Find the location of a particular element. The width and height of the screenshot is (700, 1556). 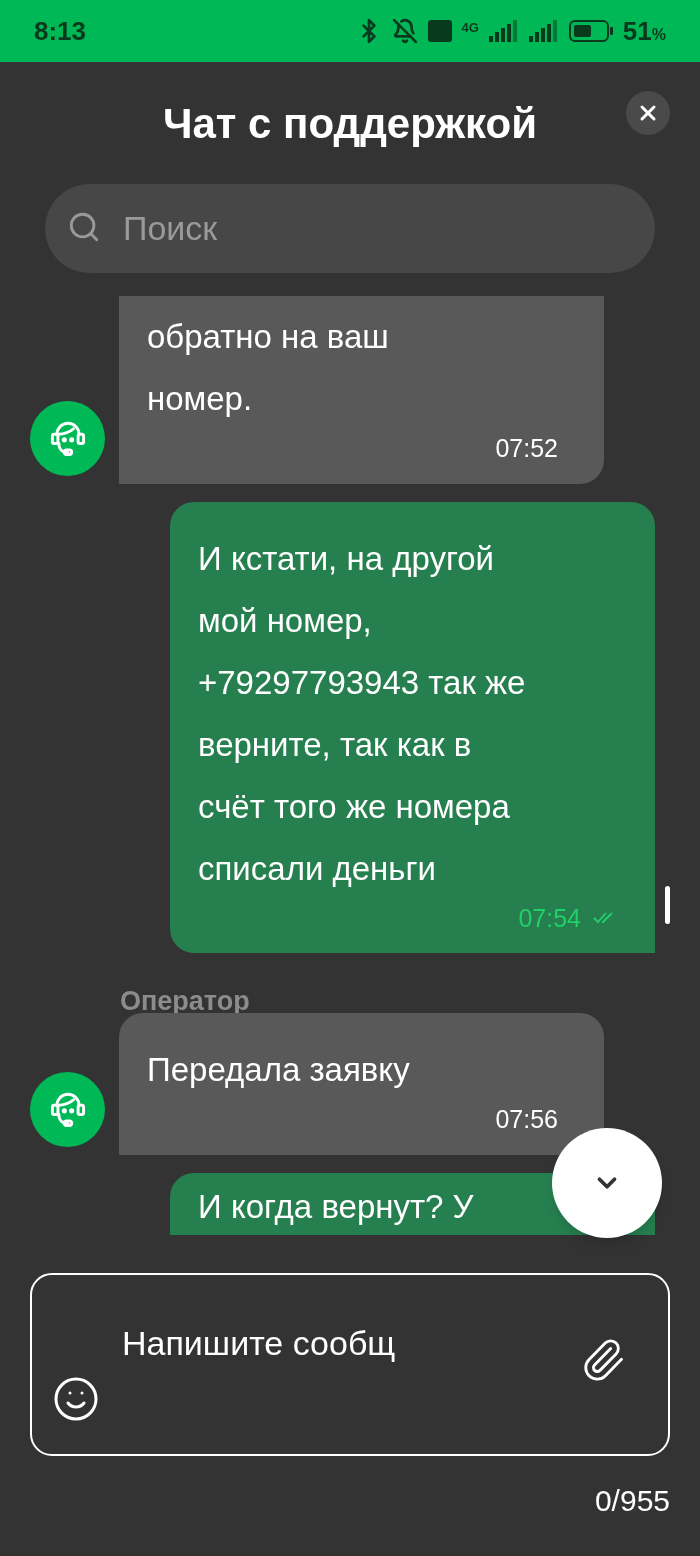

message-text-line: номер. is located at coordinates (200, 399).